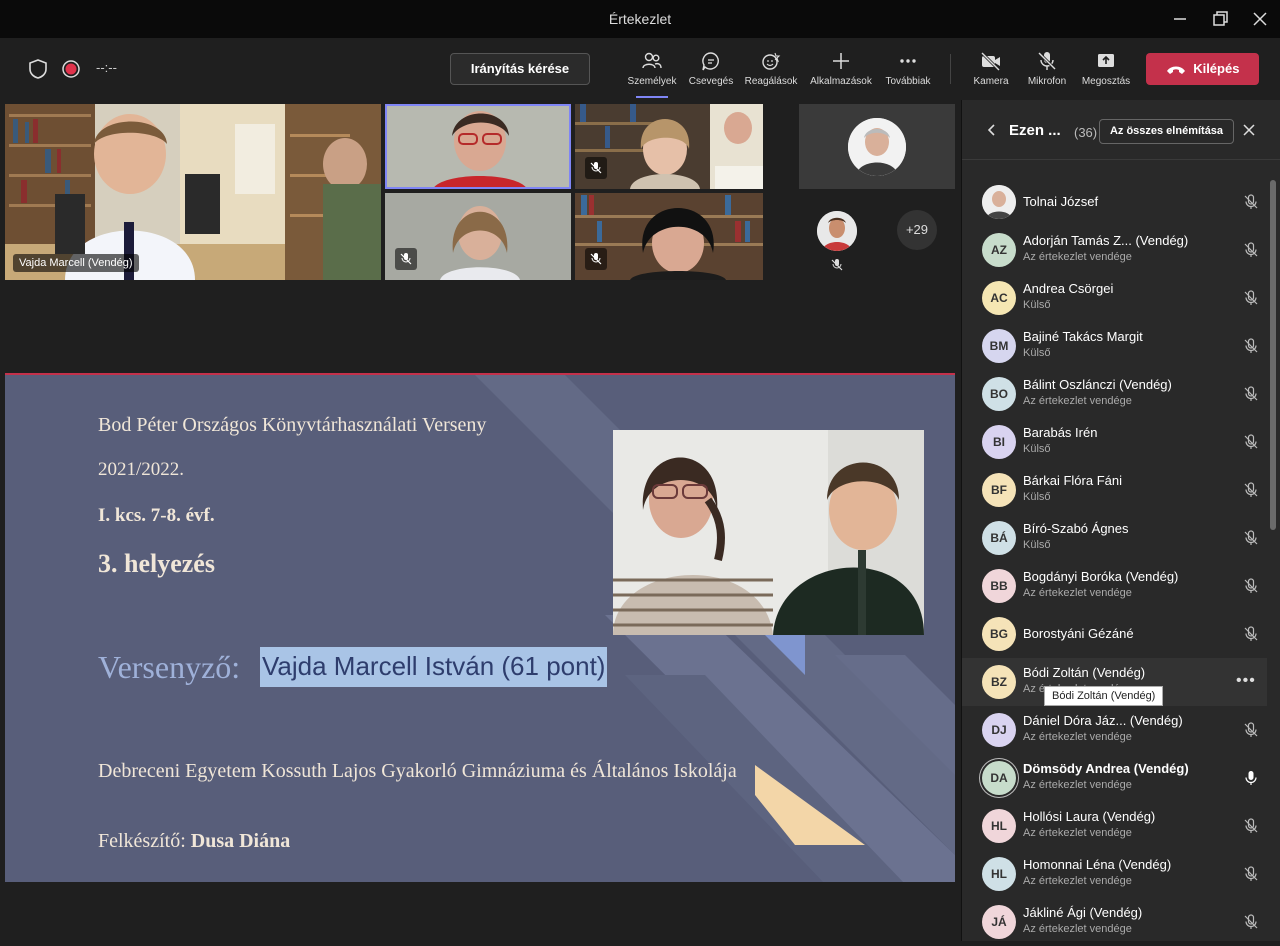 This screenshot has width=1280, height=946. Describe the element at coordinates (1251, 778) in the screenshot. I see `mic-icon` at that location.